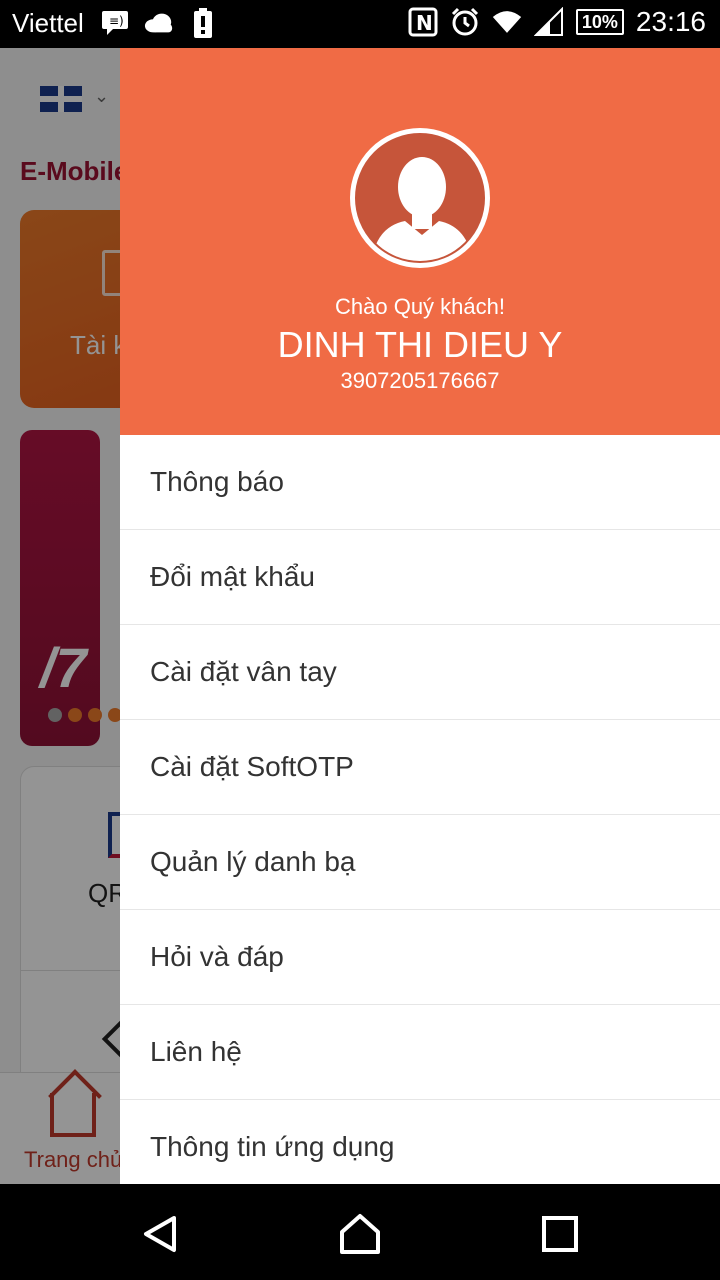  I want to click on notification-icons: ≡), so click(159, 23).